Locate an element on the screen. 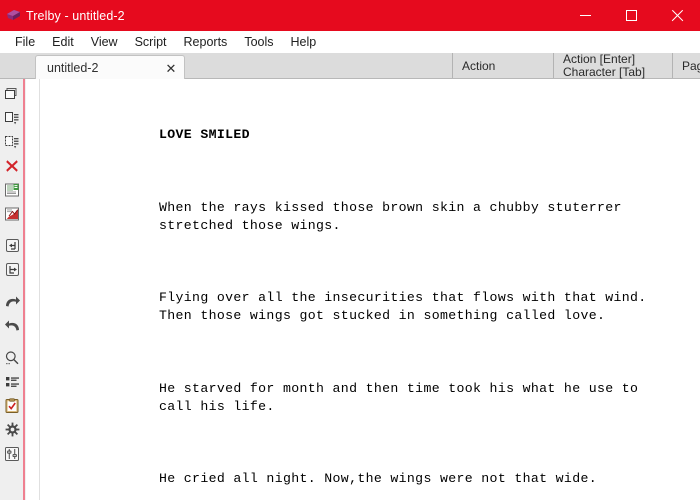 The height and width of the screenshot is (500, 700). html-export-icon is located at coordinates (12, 189).